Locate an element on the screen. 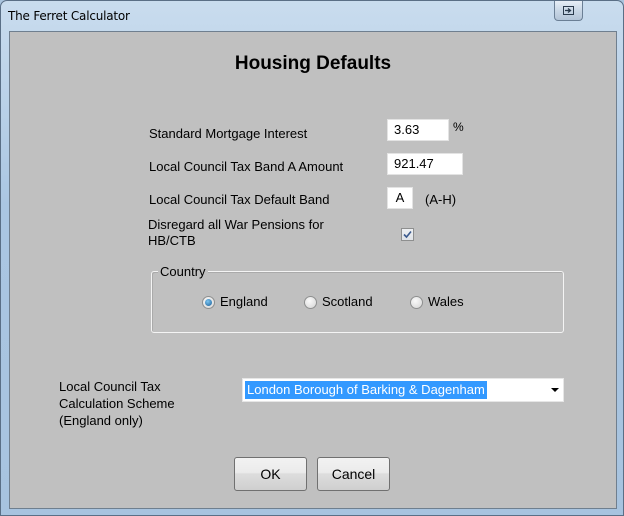 The height and width of the screenshot is (516, 624). country-group-legend: Country is located at coordinates (183, 271).